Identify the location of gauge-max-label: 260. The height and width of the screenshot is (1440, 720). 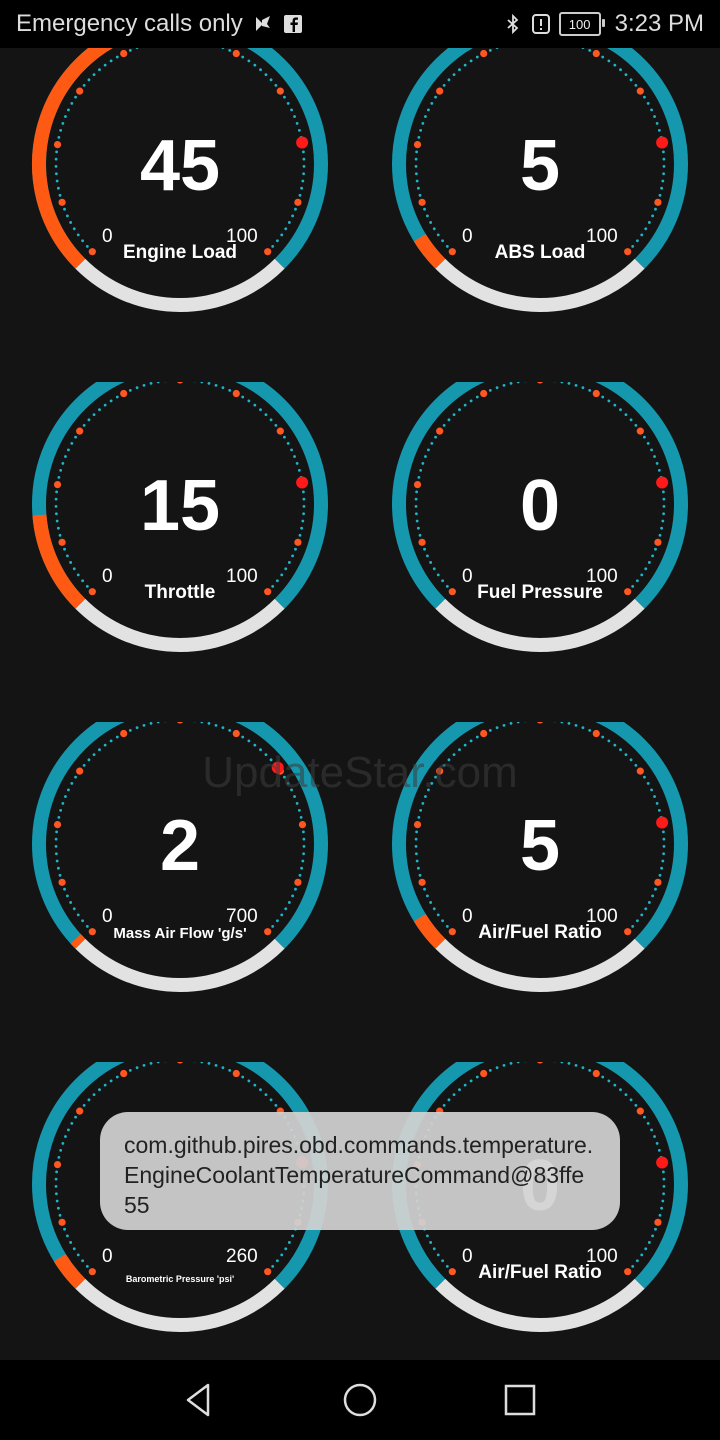
(242, 1256).